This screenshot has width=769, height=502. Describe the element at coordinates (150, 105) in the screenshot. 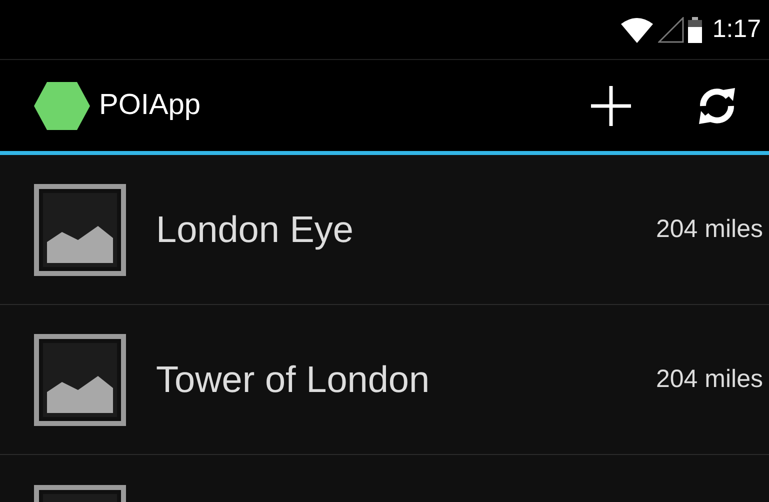

I see `app-title: POIApp` at that location.